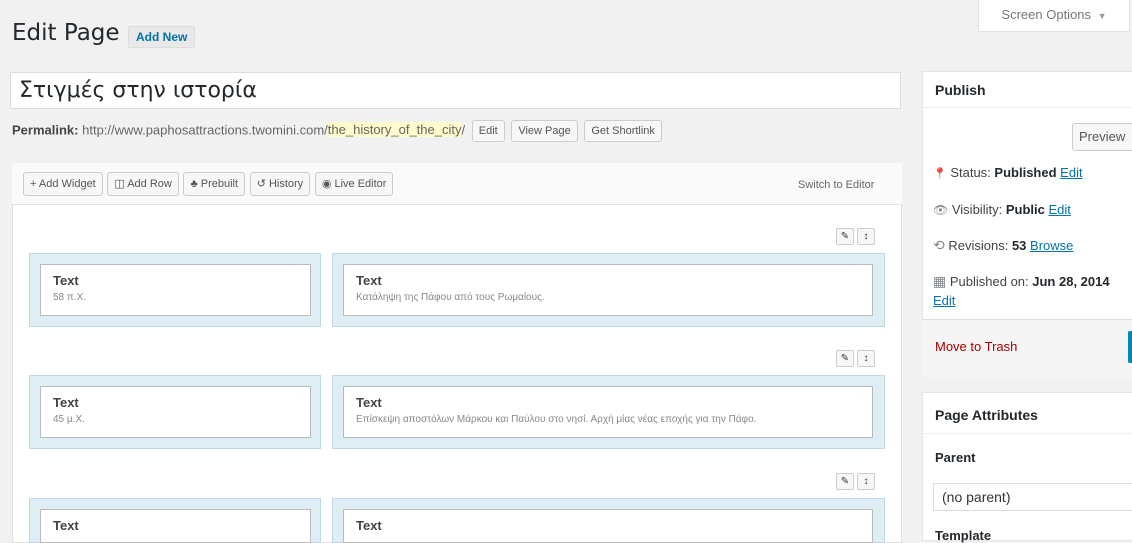  Describe the element at coordinates (940, 174) in the screenshot. I see `pin-icon: 📍` at that location.